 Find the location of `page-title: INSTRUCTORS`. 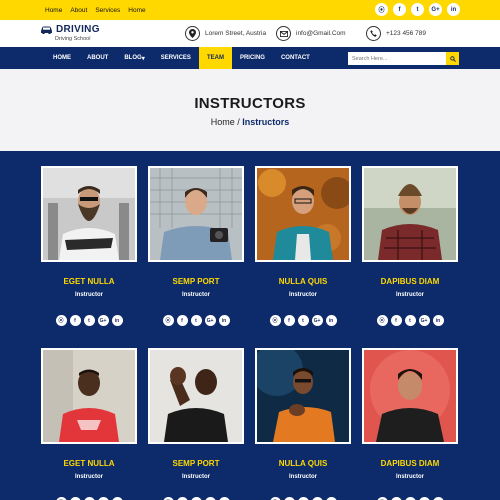

page-title: INSTRUCTORS is located at coordinates (250, 103).